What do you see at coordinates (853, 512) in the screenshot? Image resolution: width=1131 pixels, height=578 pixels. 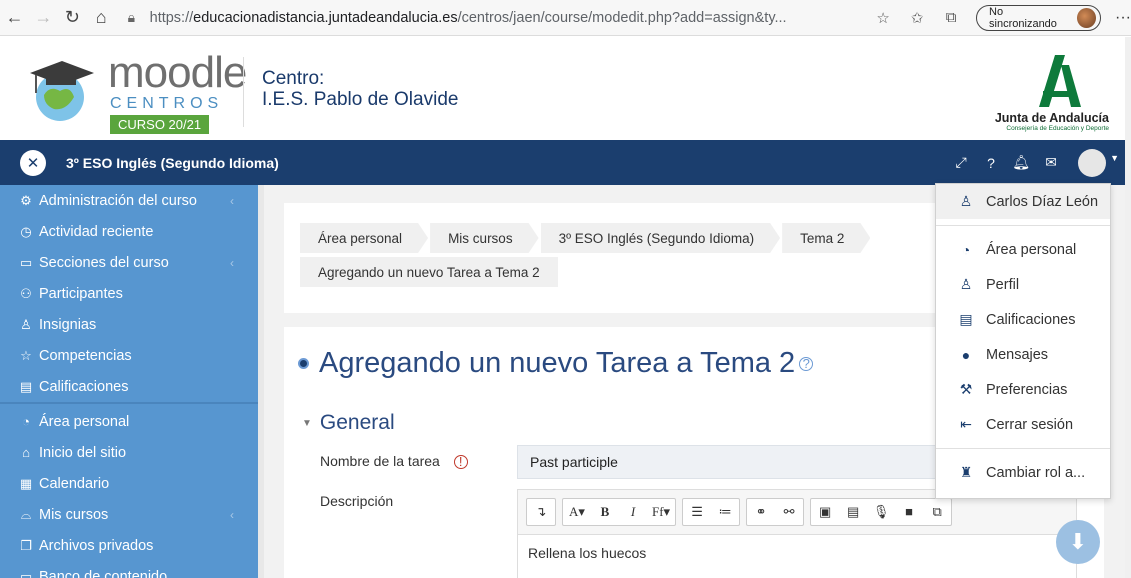 I see `media-icon: ▤` at bounding box center [853, 512].